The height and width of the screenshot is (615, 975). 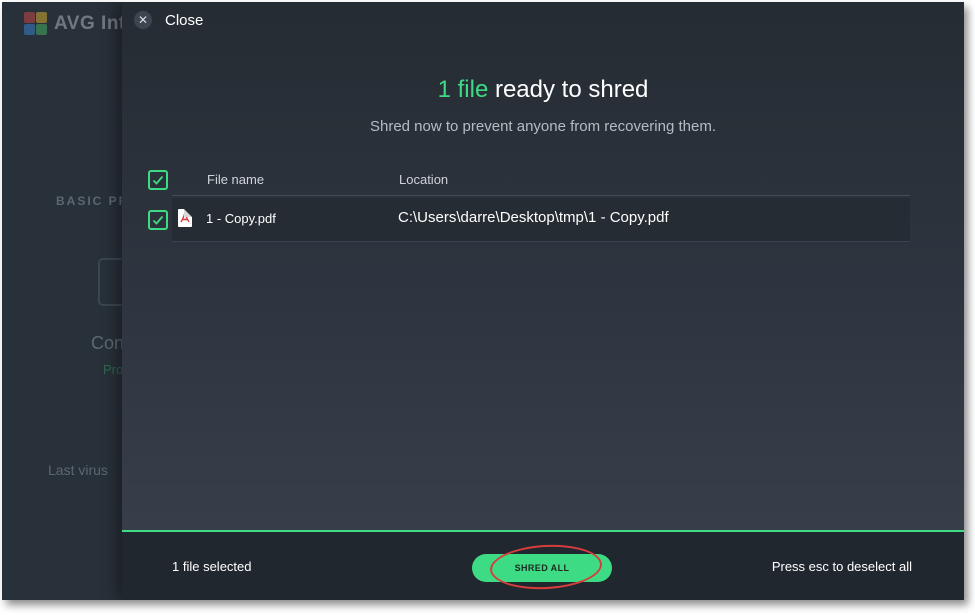 I want to click on header-divider, so click(x=541, y=195).